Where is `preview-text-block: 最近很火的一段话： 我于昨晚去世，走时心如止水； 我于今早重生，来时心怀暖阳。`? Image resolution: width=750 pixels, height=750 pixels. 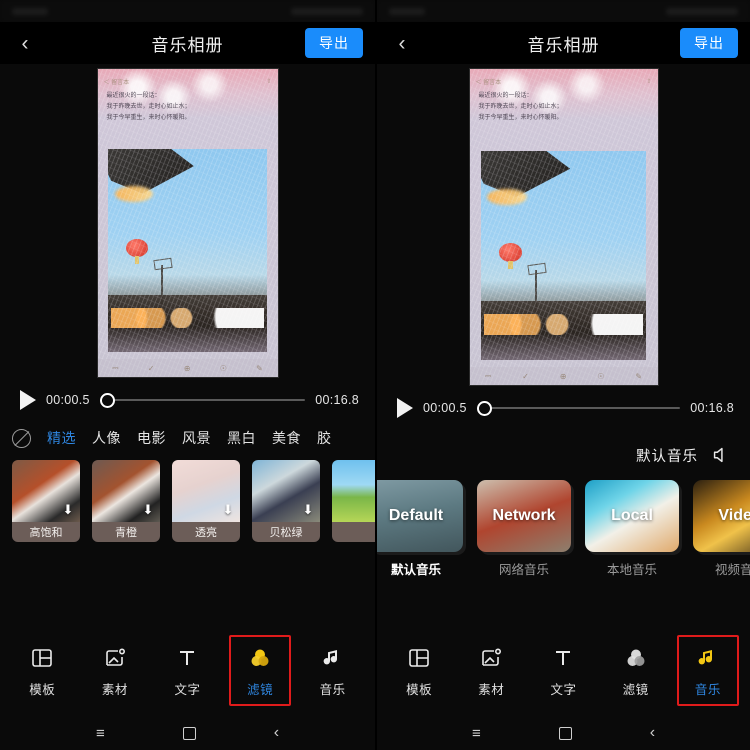 preview-text-block: 最近很火的一段话： 我于昨晚去世，走时心如止水； 我于今早重生，来时心怀暖阳。 is located at coordinates (564, 107).